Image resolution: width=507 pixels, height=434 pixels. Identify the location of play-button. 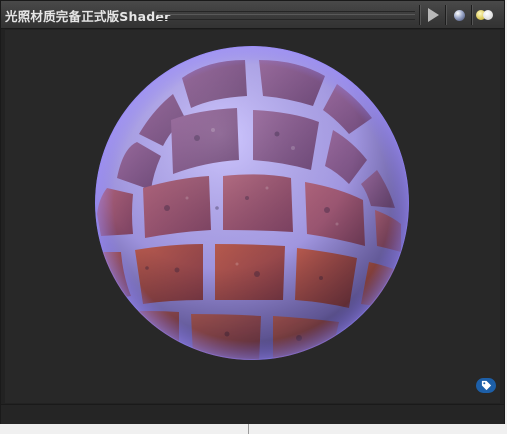
(433, 15).